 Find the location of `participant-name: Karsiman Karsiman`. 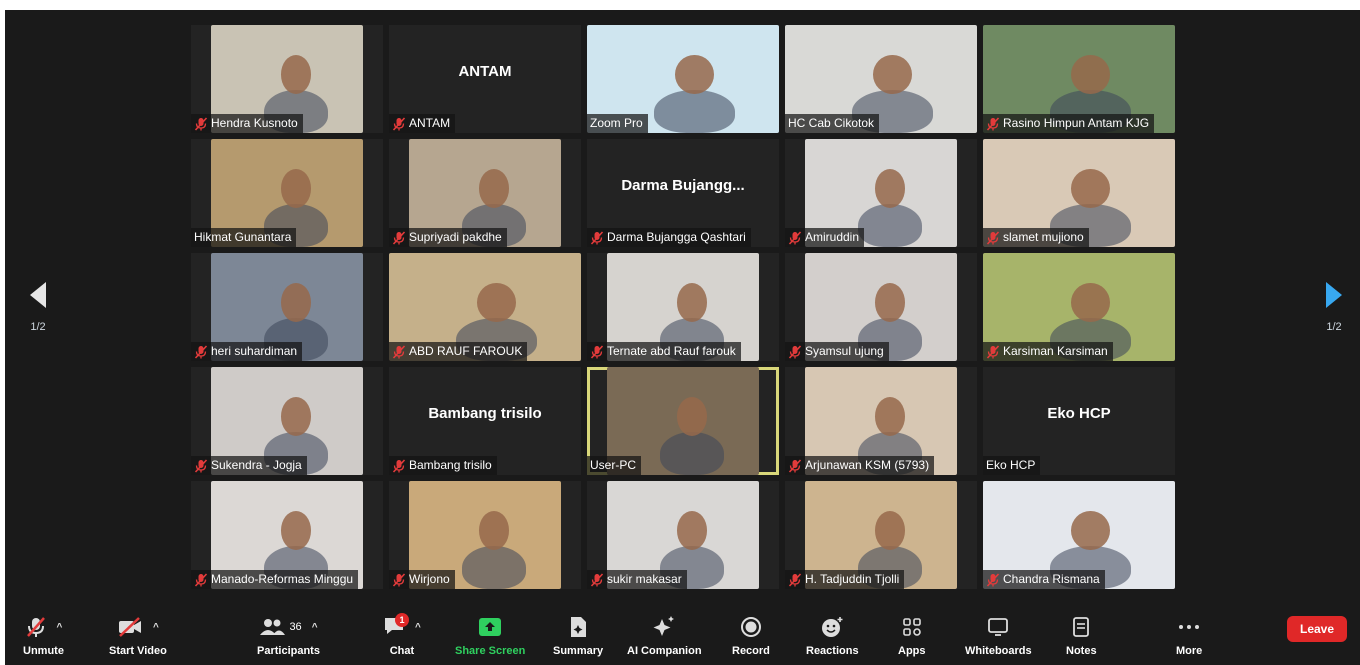

participant-name: Karsiman Karsiman is located at coordinates (1055, 351).